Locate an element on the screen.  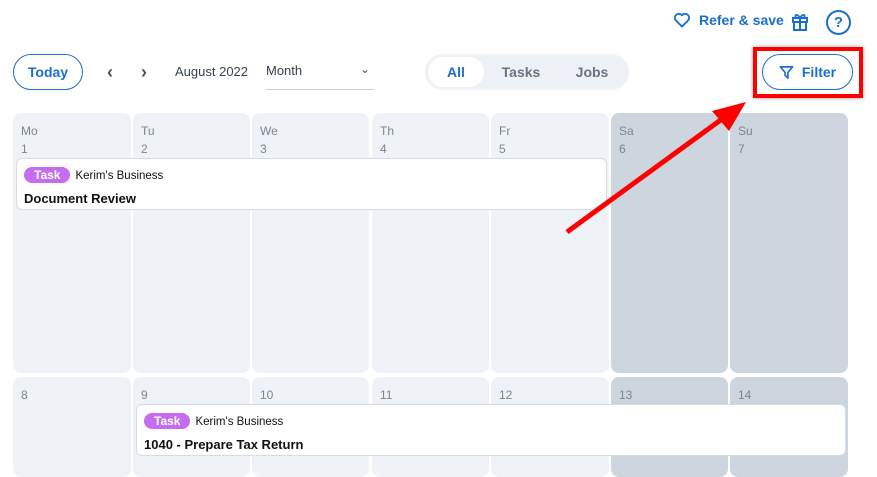
chevron-down-icon: ⌄ is located at coordinates (364, 69).